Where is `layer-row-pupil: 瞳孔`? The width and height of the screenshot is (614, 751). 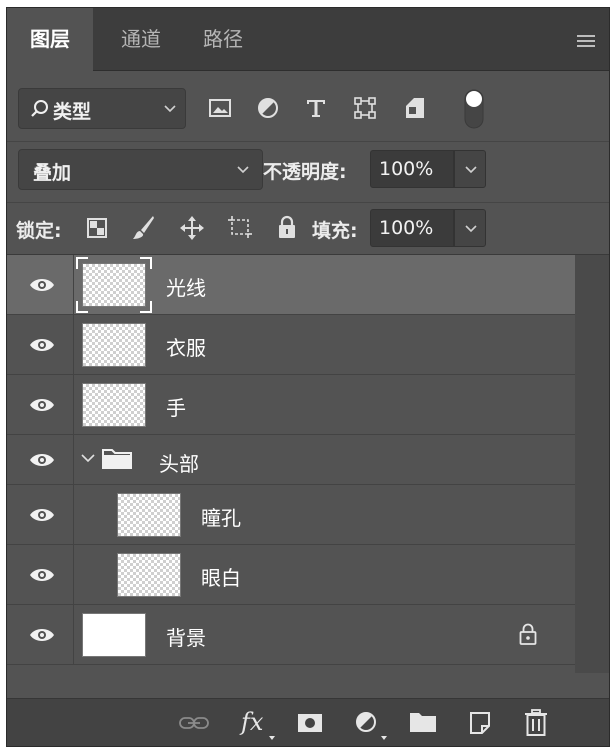 layer-row-pupil: 瞳孔 is located at coordinates (291, 515).